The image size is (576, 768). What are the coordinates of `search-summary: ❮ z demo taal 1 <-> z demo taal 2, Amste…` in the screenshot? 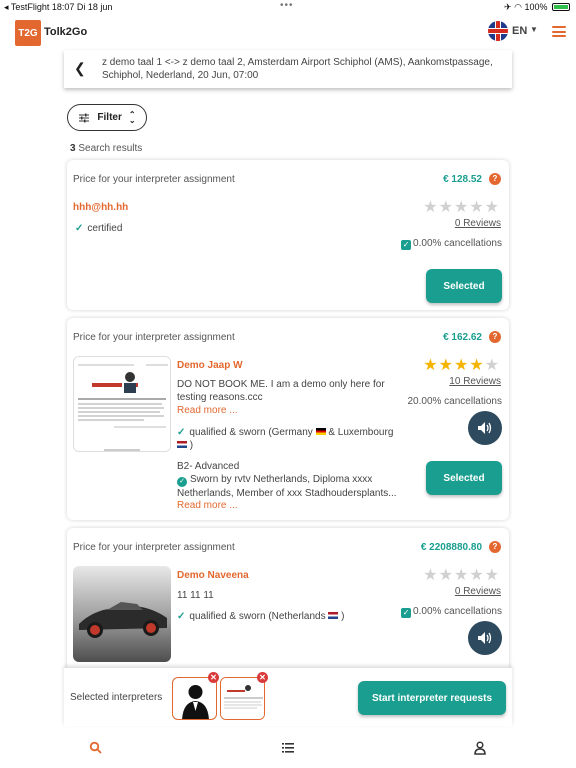 It's located at (288, 69).